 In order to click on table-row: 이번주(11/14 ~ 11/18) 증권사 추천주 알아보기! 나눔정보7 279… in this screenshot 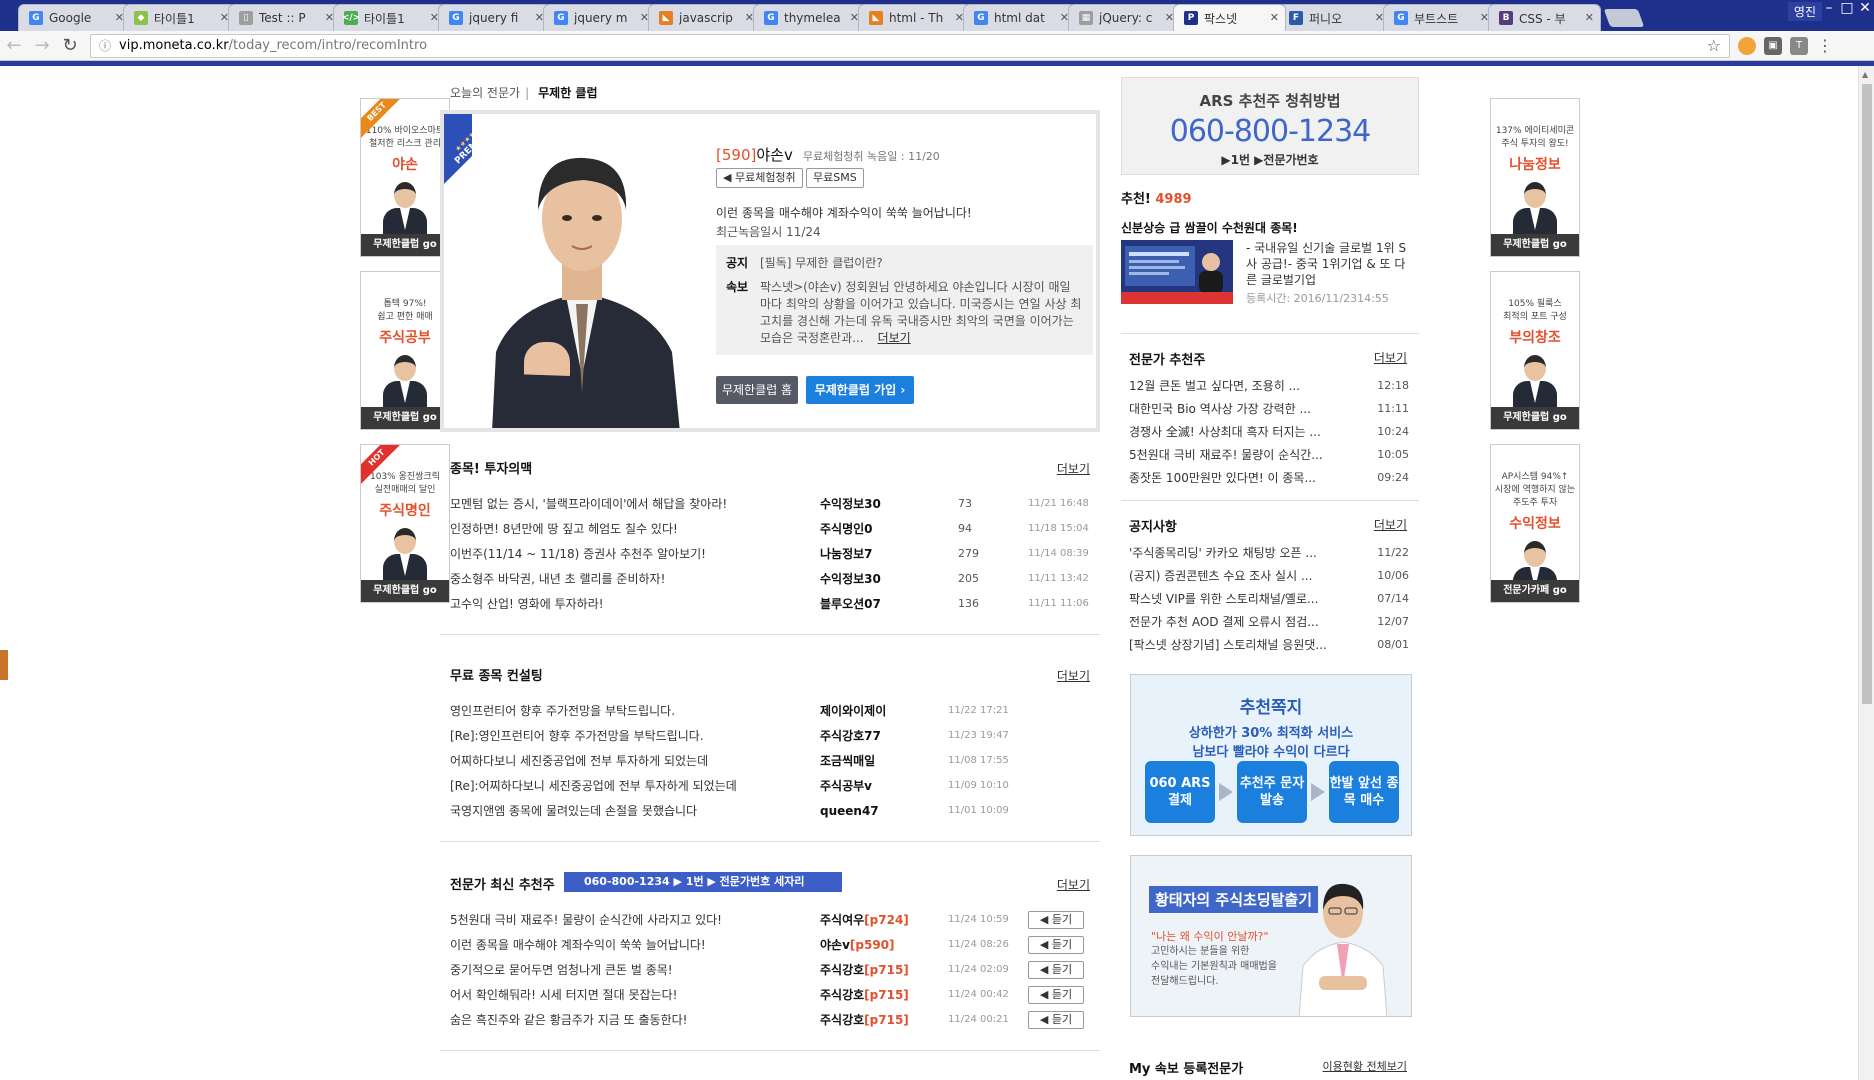, I will do `click(770, 554)`.